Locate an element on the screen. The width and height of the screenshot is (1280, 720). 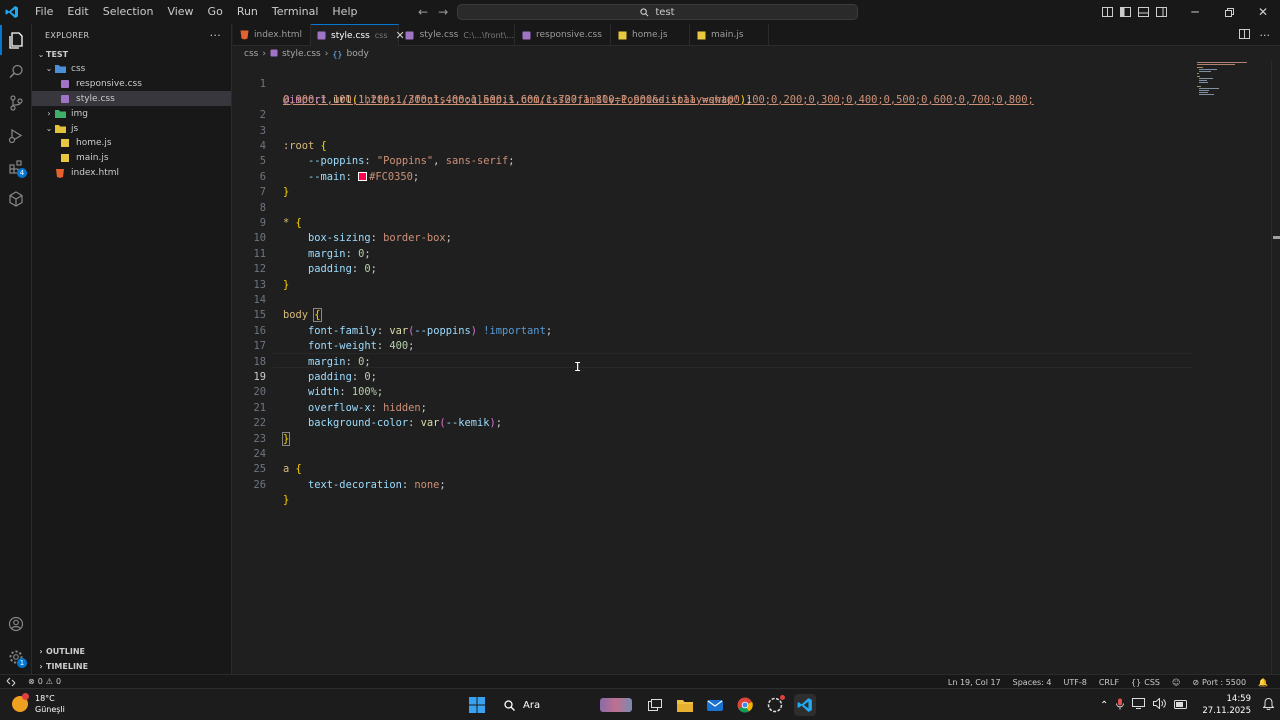
breadcrumb-file: style.css is located at coordinates (301, 54).